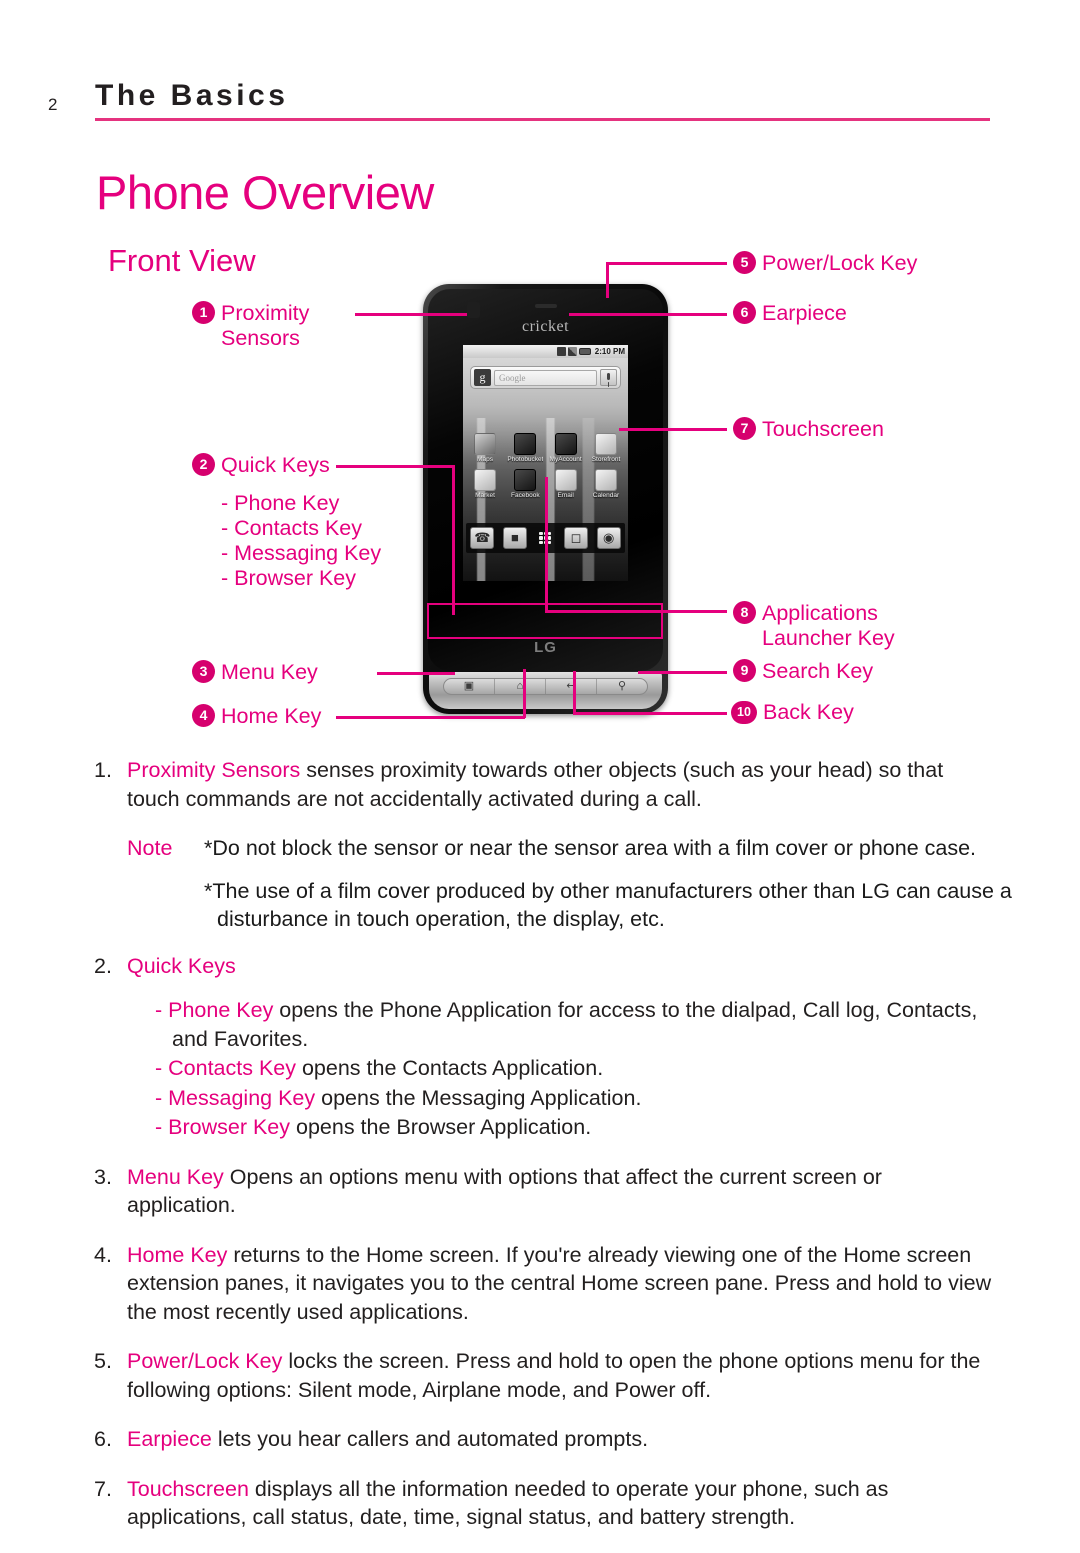 This screenshot has width=1080, height=1553. What do you see at coordinates (203, 464) in the screenshot?
I see `callout-badge-2: 2` at bounding box center [203, 464].